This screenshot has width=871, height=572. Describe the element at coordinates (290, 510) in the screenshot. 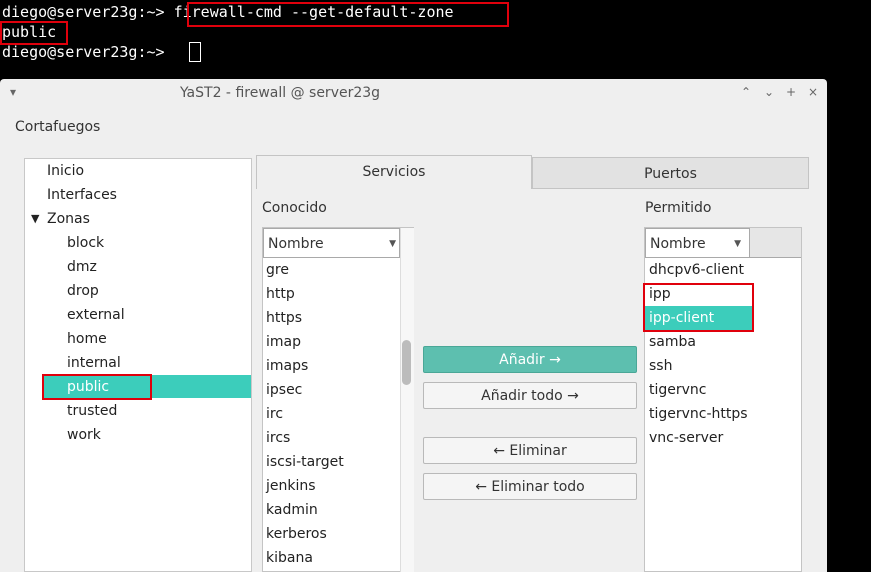

I see `known-item: kadmin` at that location.